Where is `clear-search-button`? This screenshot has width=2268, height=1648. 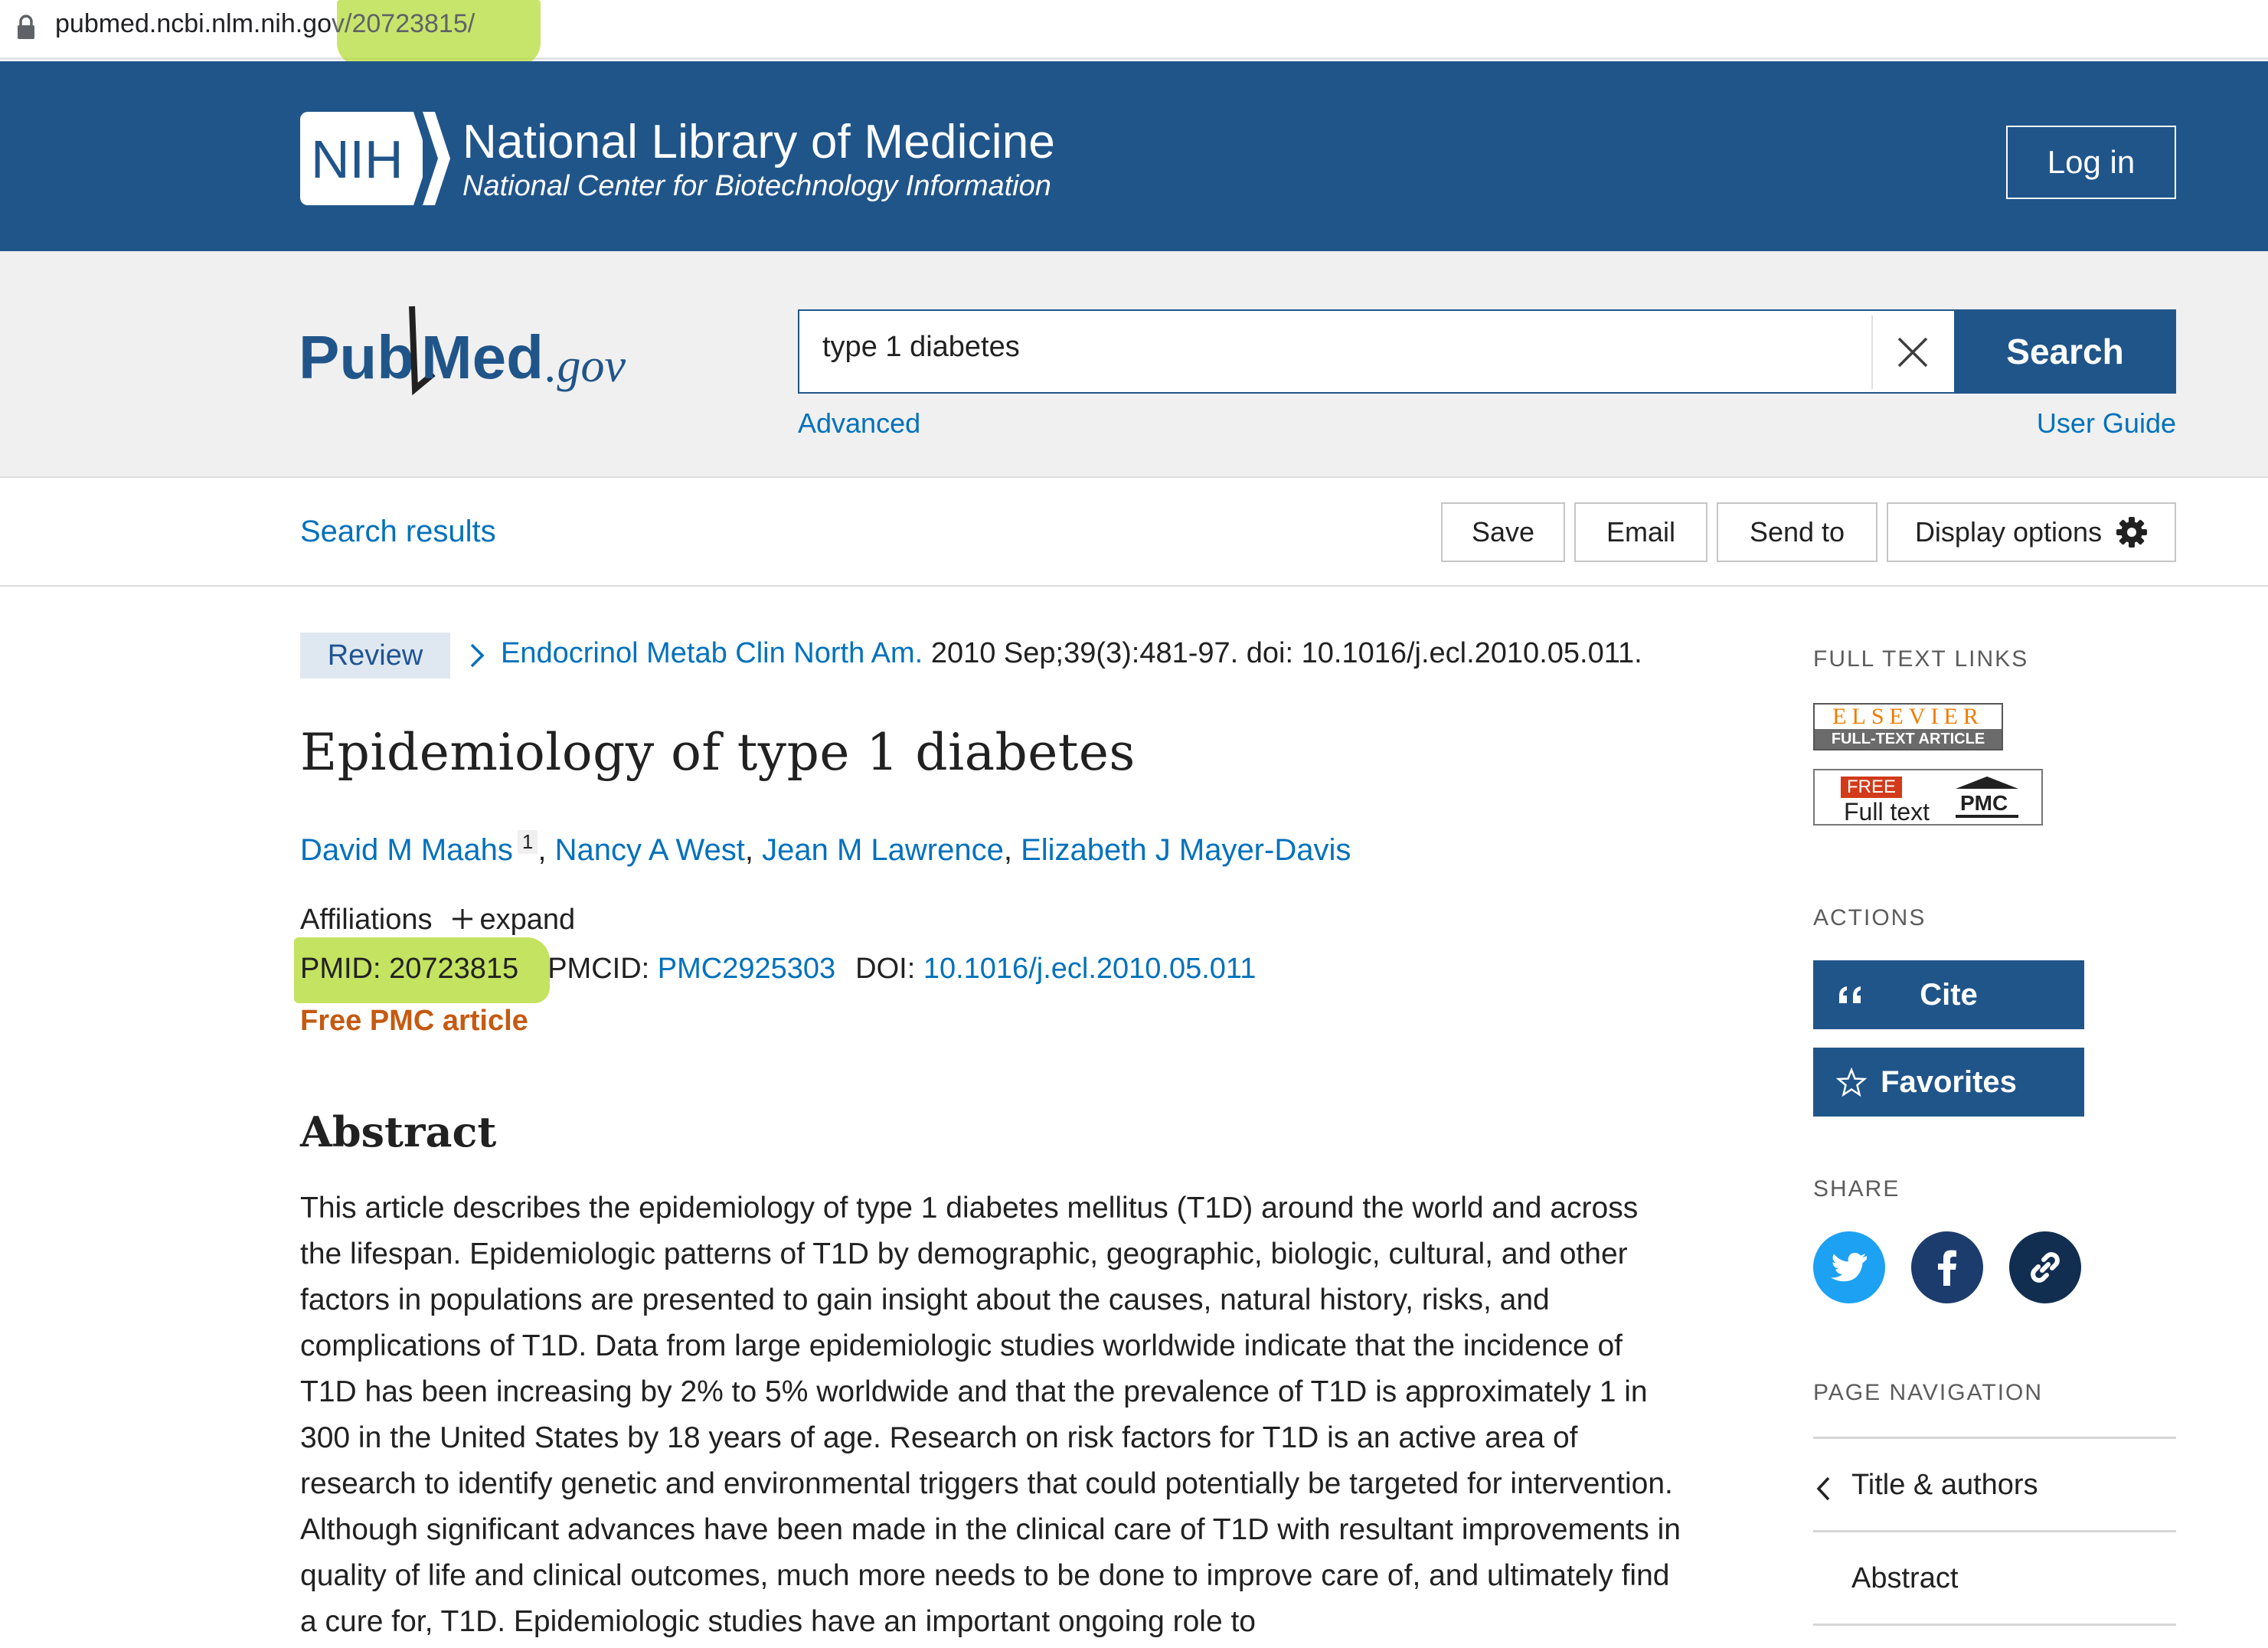 clear-search-button is located at coordinates (1912, 353).